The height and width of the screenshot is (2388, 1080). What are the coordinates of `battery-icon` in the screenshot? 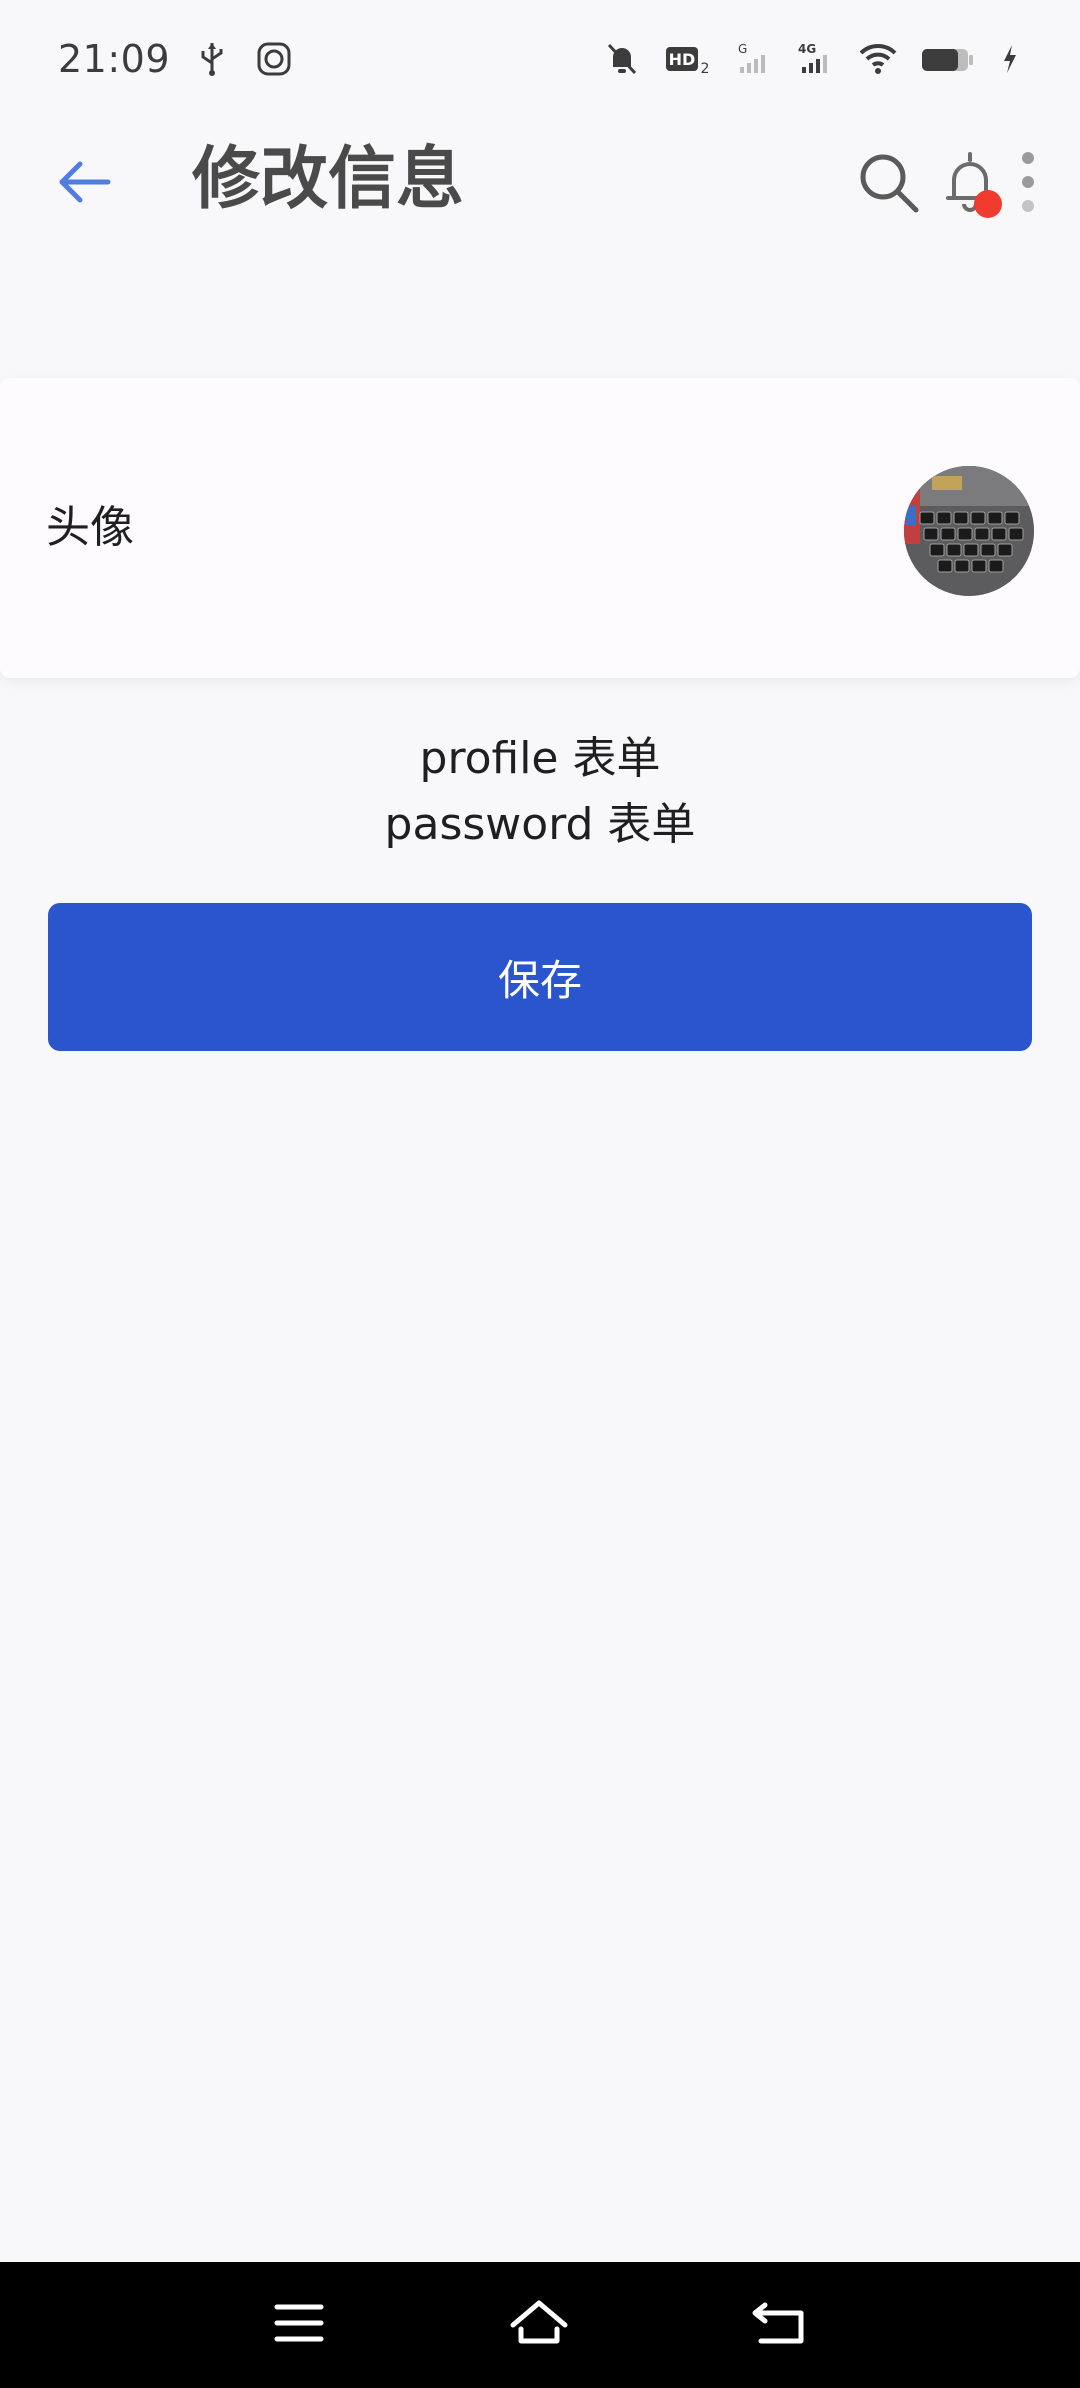 It's located at (948, 59).